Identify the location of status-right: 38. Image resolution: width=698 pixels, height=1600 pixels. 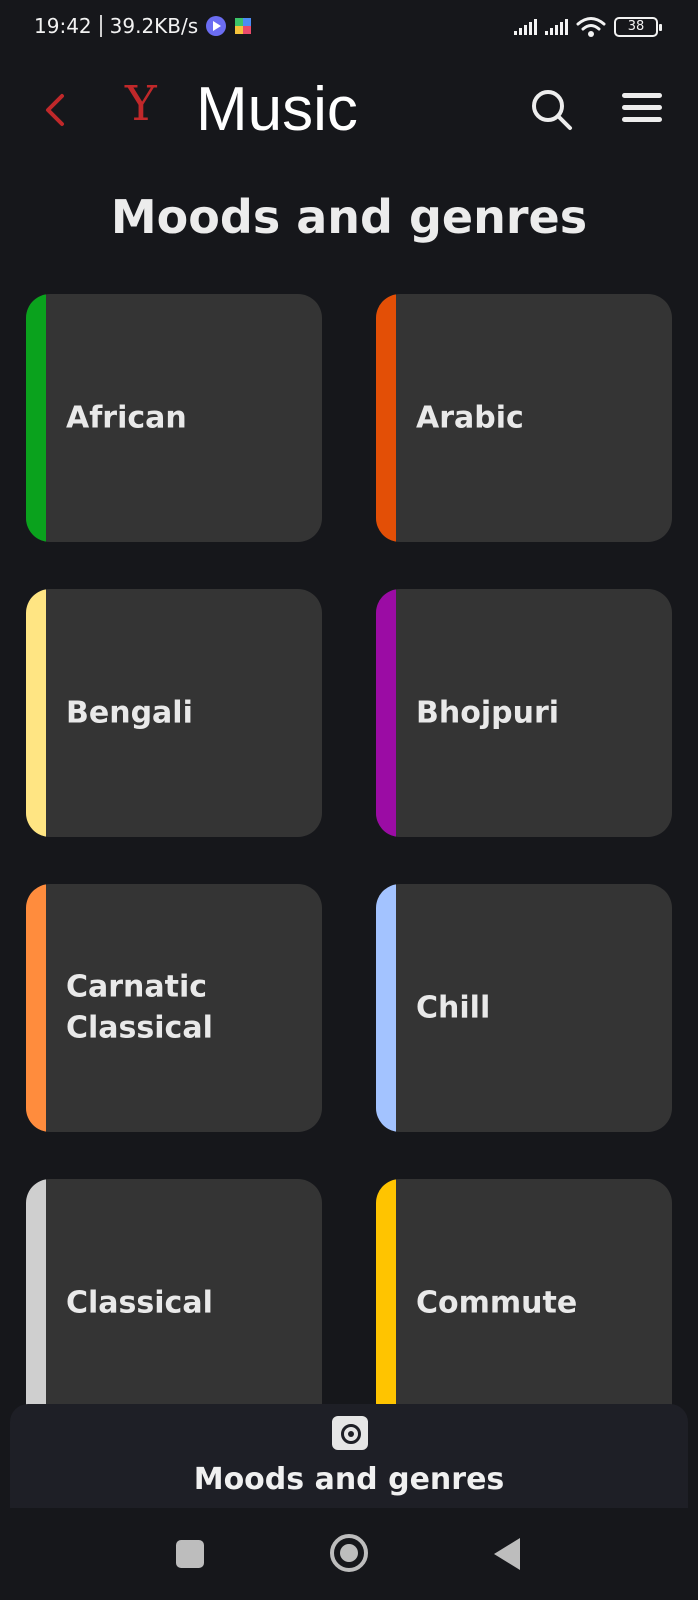
(588, 27).